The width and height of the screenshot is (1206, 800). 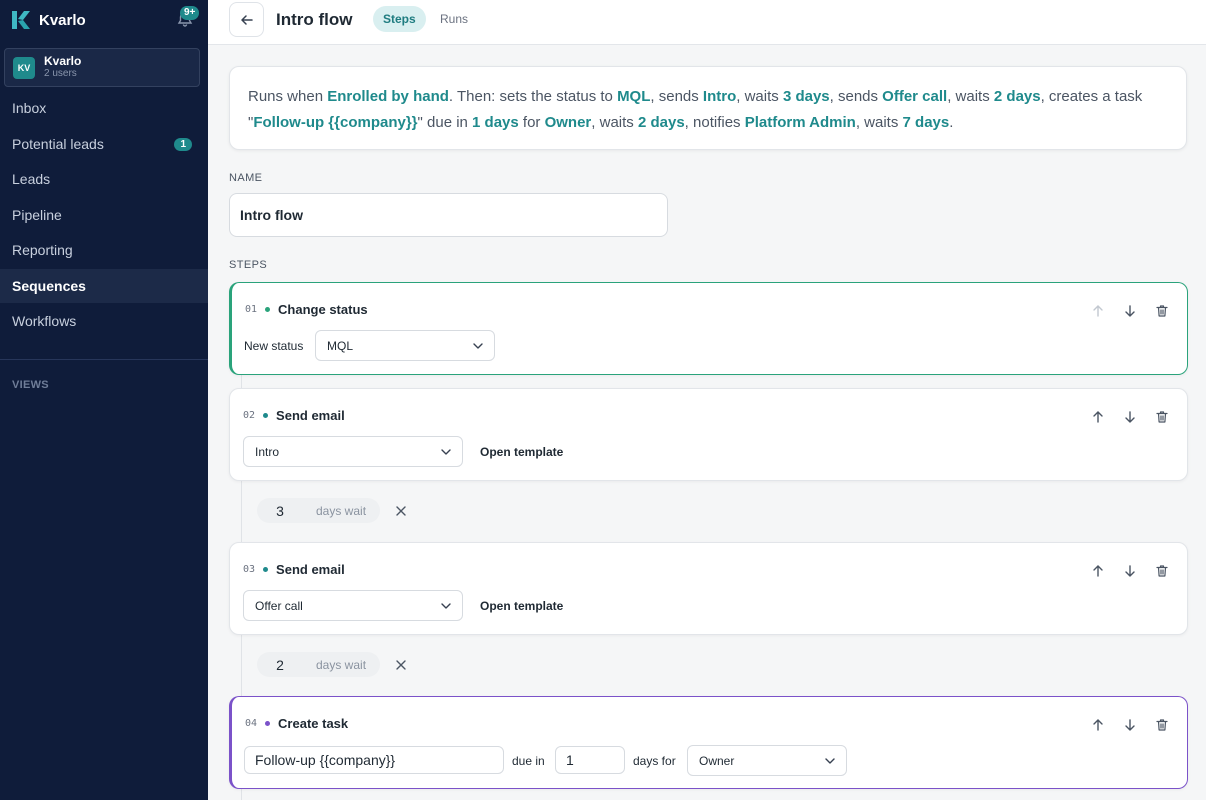 I want to click on email-template-select: Intro, so click(x=353, y=451).